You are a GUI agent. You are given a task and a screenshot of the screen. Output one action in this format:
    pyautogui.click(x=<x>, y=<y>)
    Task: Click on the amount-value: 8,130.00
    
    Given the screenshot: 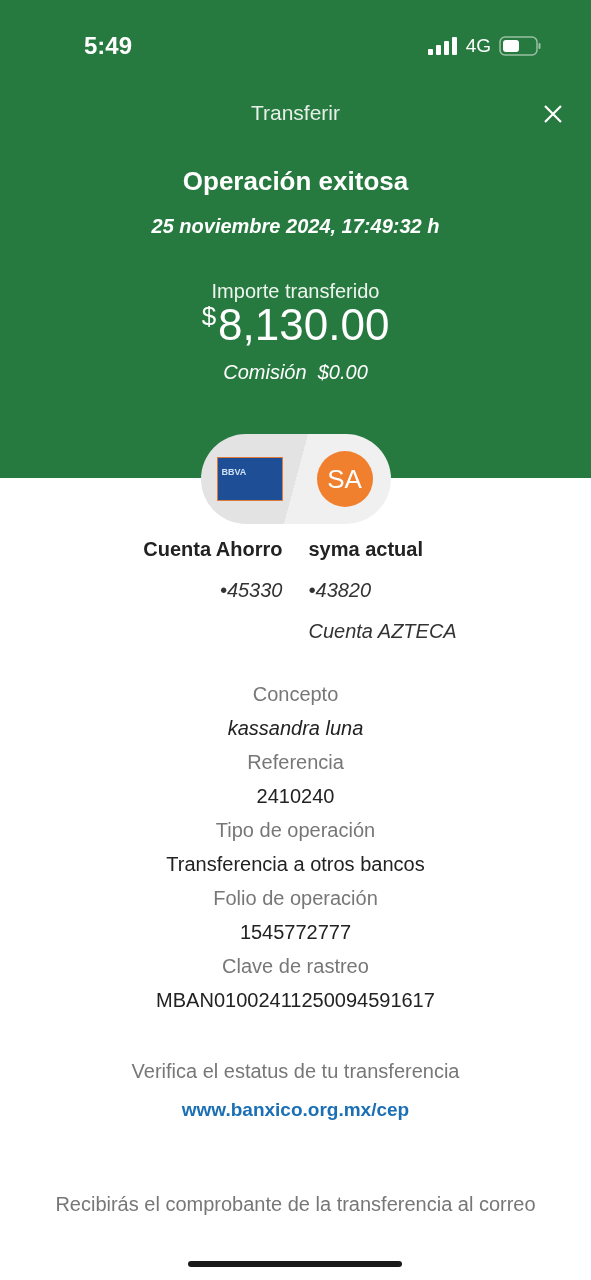 What is the action you would take?
    pyautogui.click(x=304, y=325)
    